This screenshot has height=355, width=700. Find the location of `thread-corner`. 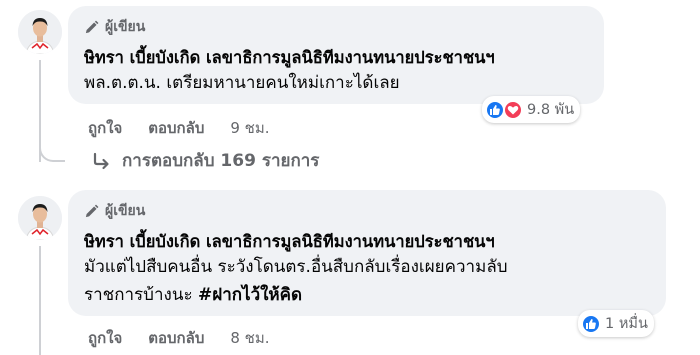

thread-corner is located at coordinates (52, 150).